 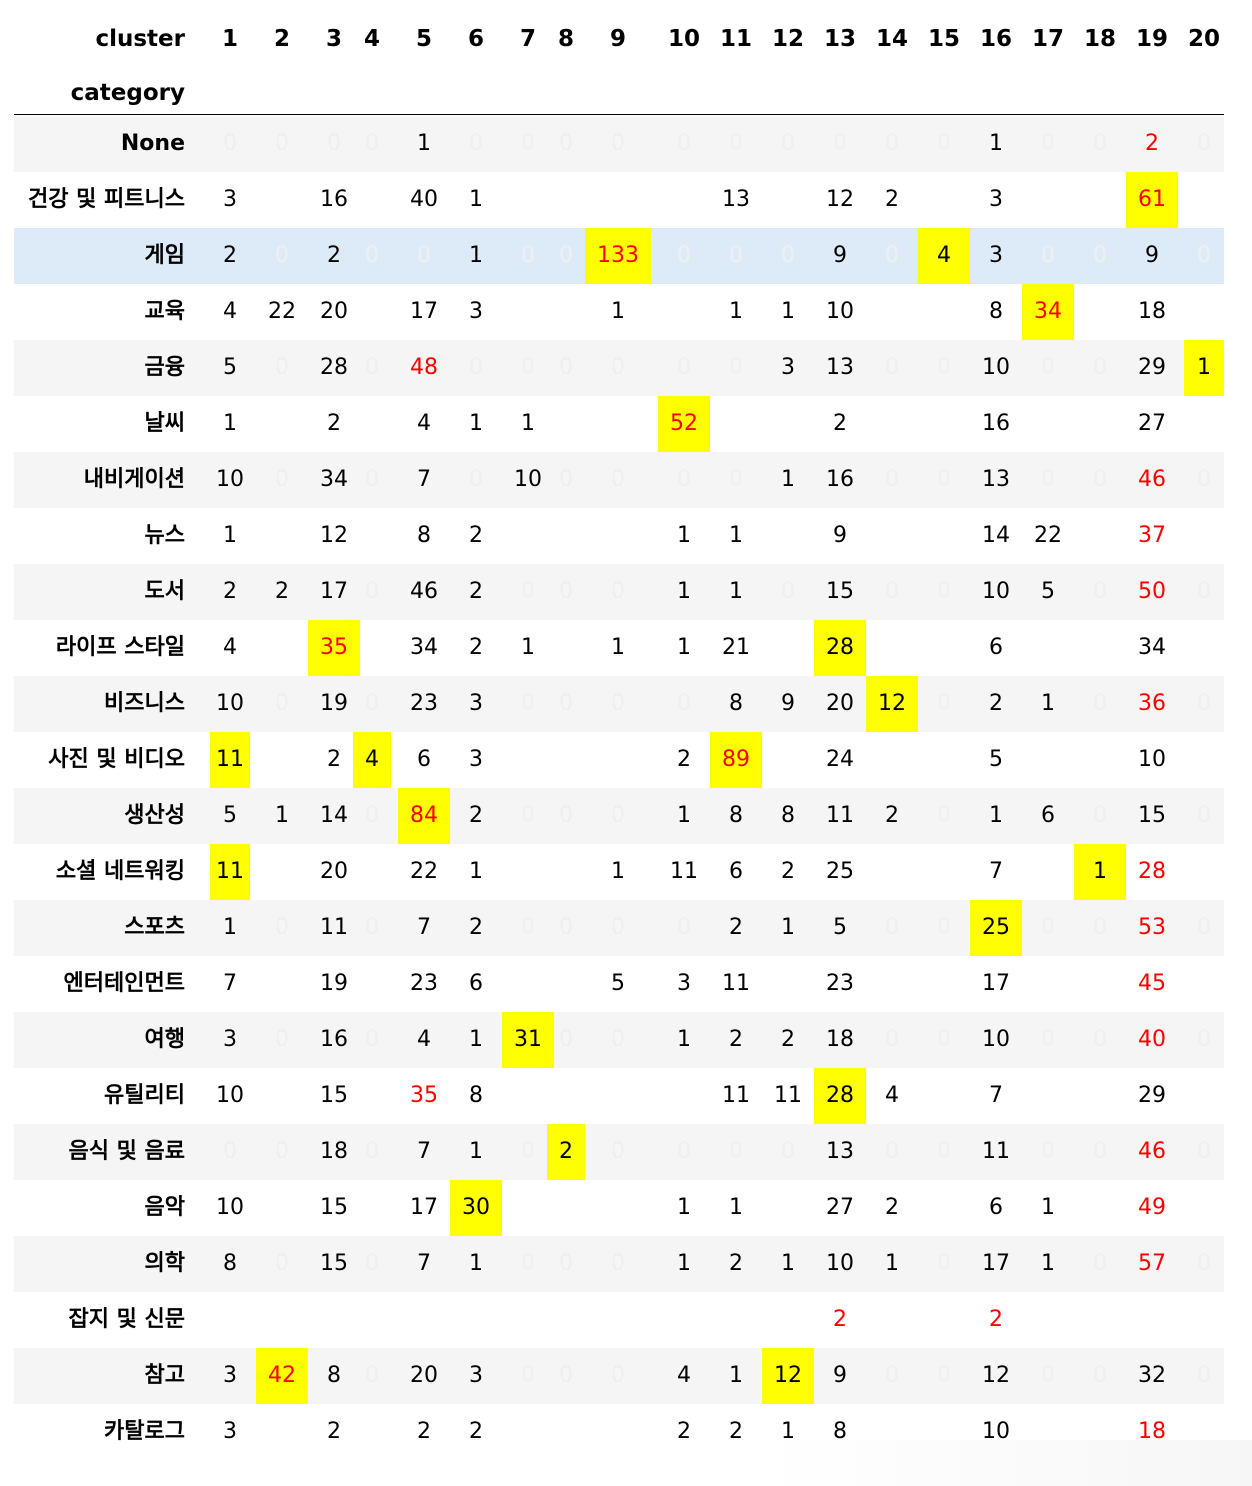 I want to click on table-cell: 52, so click(x=684, y=424).